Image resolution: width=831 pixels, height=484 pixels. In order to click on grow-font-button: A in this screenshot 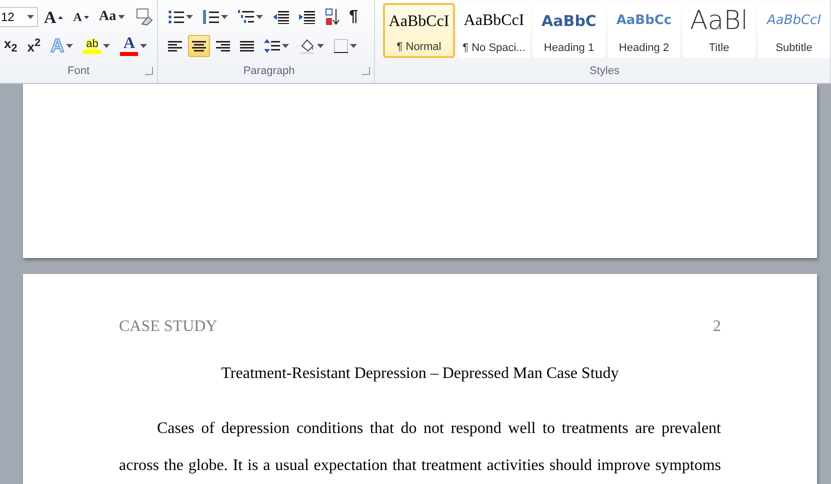, I will do `click(54, 17)`.